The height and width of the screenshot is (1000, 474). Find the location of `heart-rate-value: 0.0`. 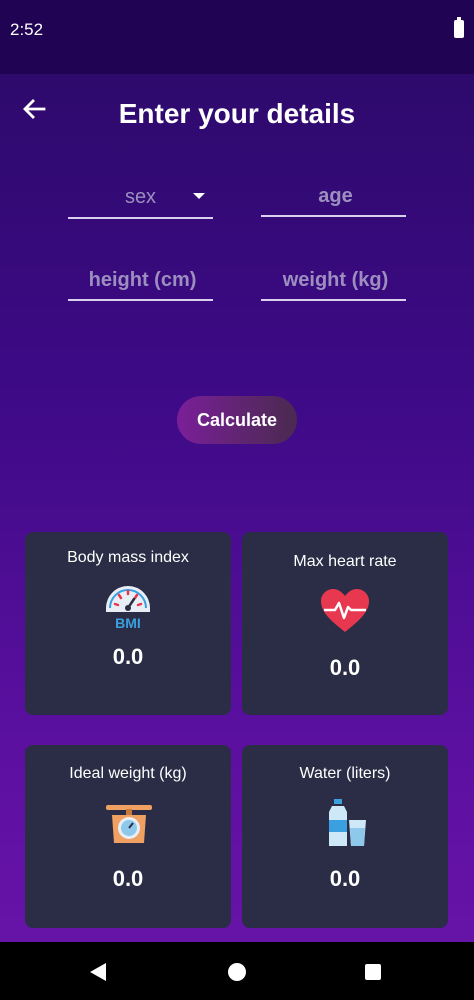

heart-rate-value: 0.0 is located at coordinates (345, 667).